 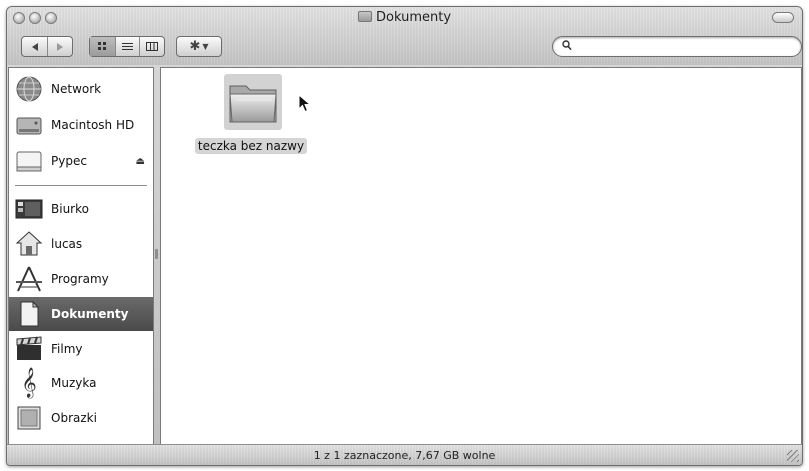 What do you see at coordinates (29, 244) in the screenshot?
I see `home-icon` at bounding box center [29, 244].